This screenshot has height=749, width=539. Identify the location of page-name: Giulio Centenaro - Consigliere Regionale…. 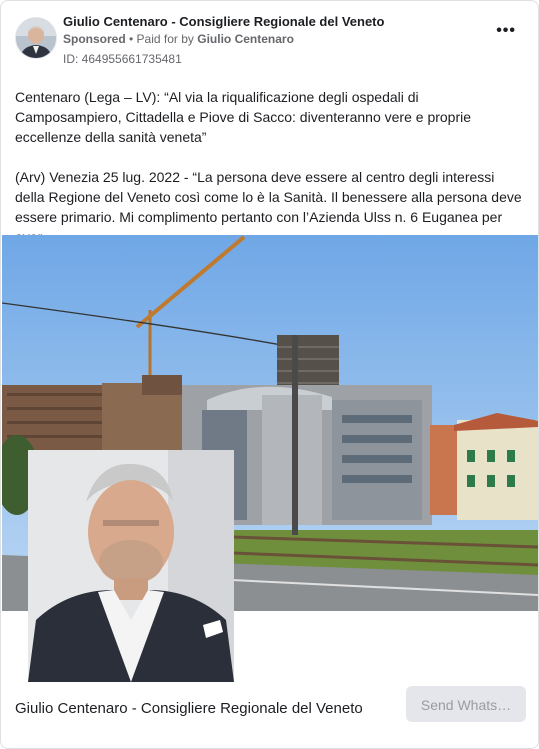
(223, 21).